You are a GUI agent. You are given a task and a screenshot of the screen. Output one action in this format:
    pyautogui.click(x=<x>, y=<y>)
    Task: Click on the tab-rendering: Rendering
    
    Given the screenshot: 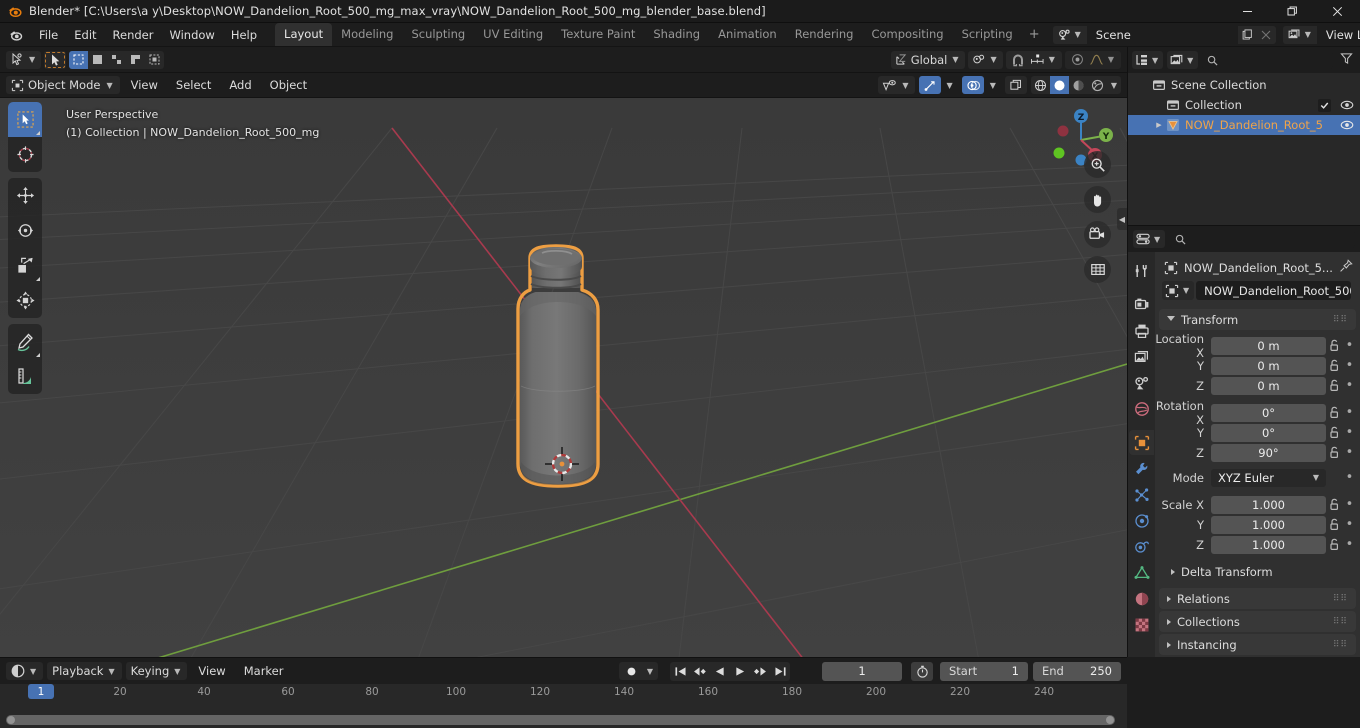 What is the action you would take?
    pyautogui.click(x=824, y=34)
    